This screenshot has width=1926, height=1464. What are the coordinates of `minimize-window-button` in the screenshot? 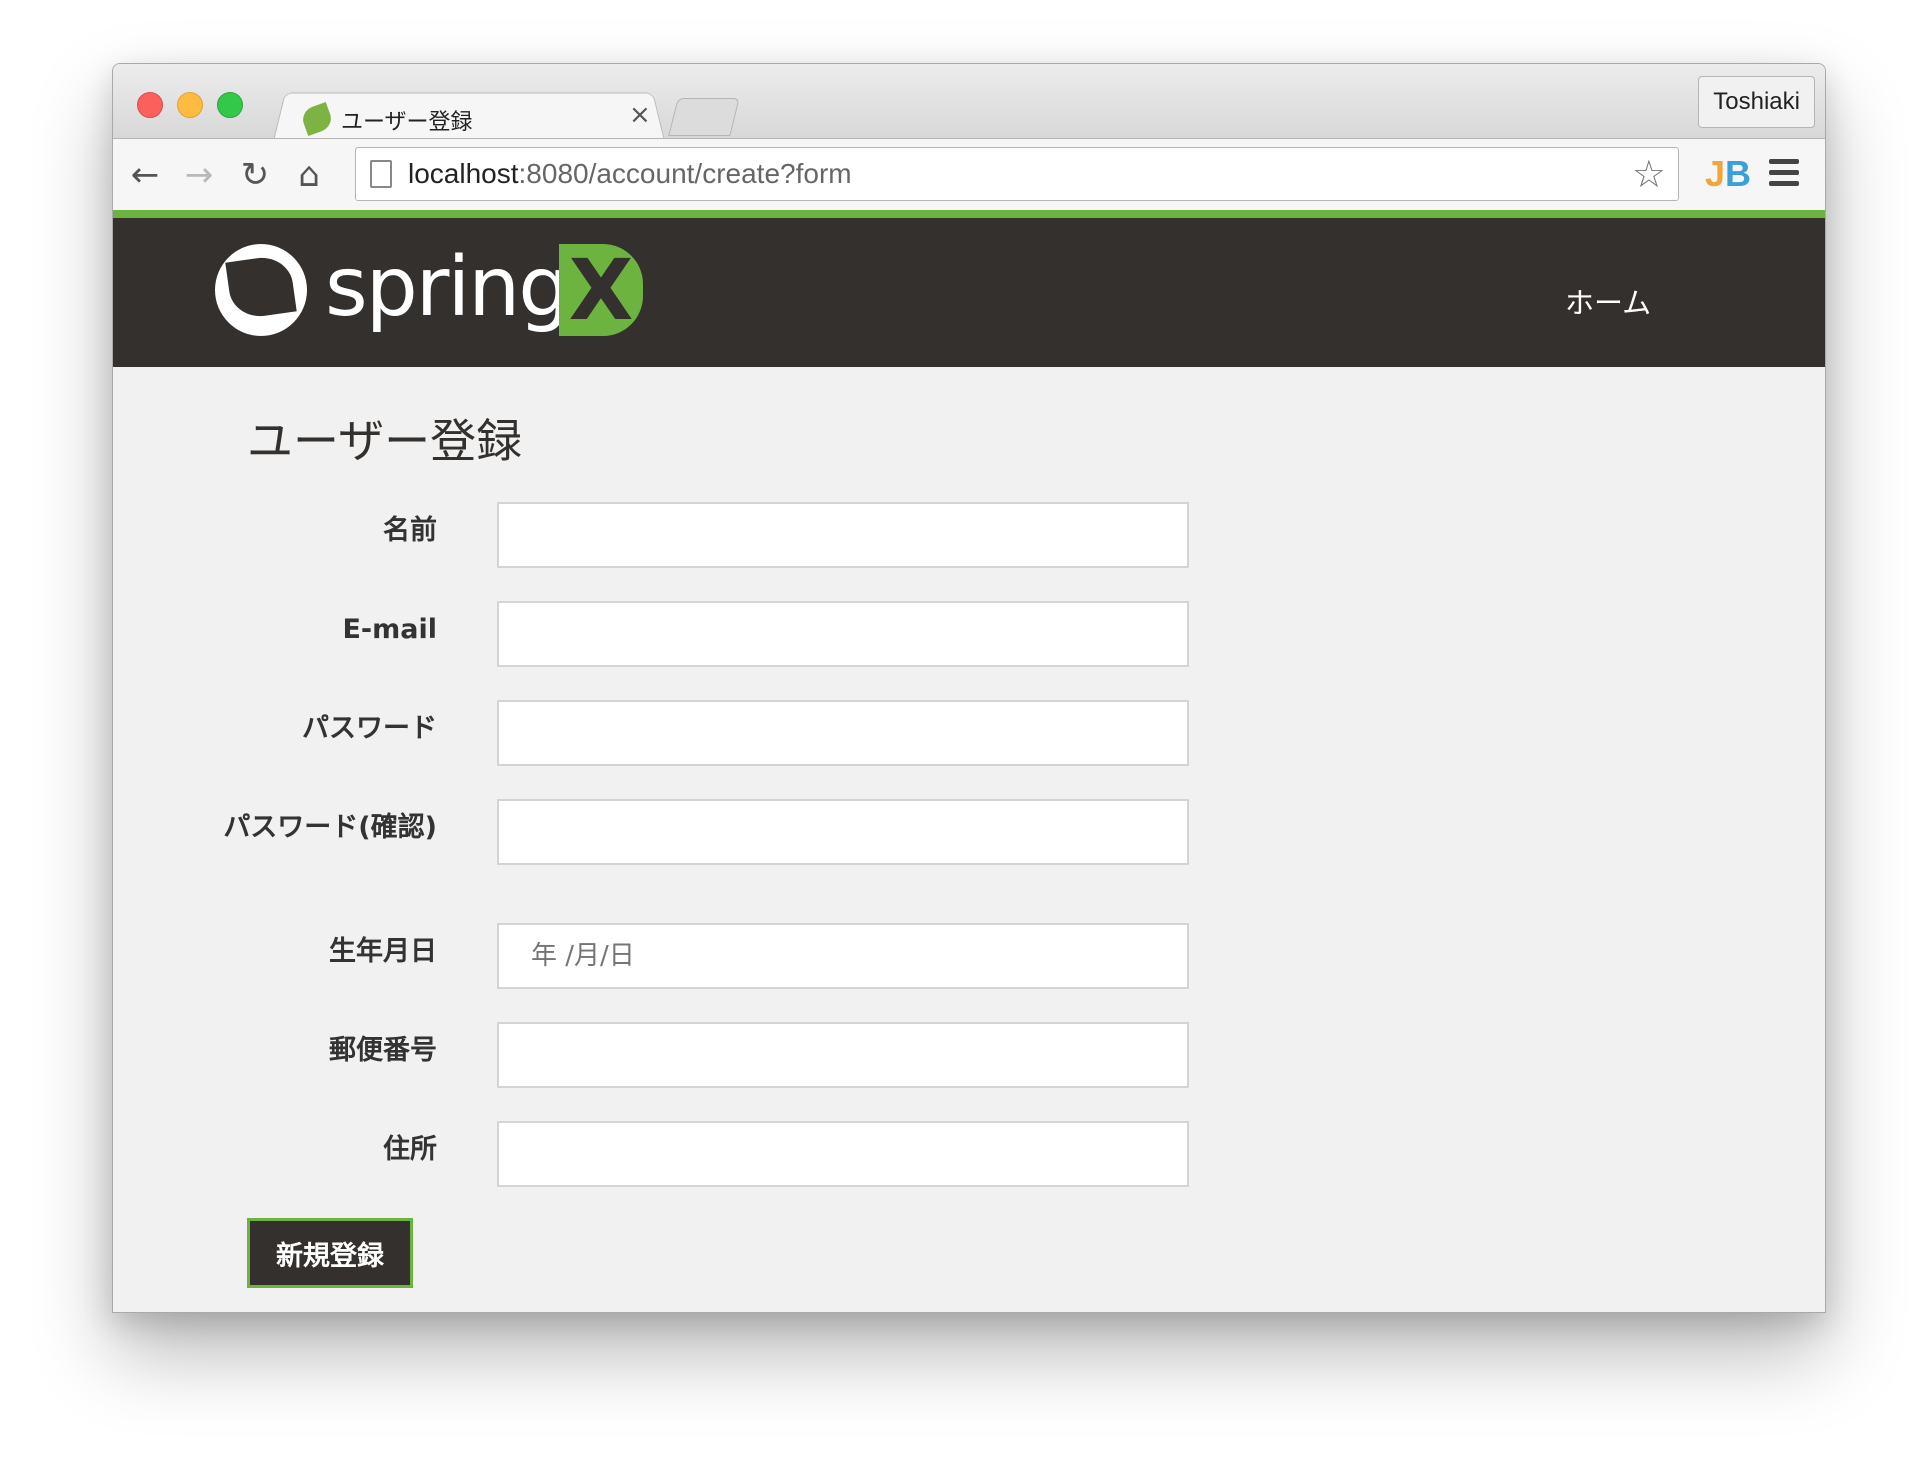 It's located at (190, 105).